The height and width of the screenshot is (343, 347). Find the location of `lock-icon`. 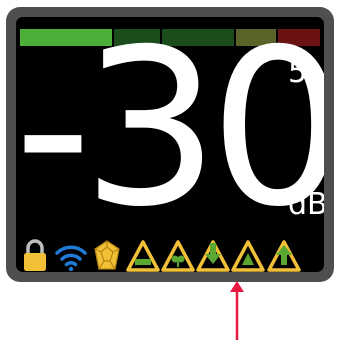

lock-icon is located at coordinates (35, 254).